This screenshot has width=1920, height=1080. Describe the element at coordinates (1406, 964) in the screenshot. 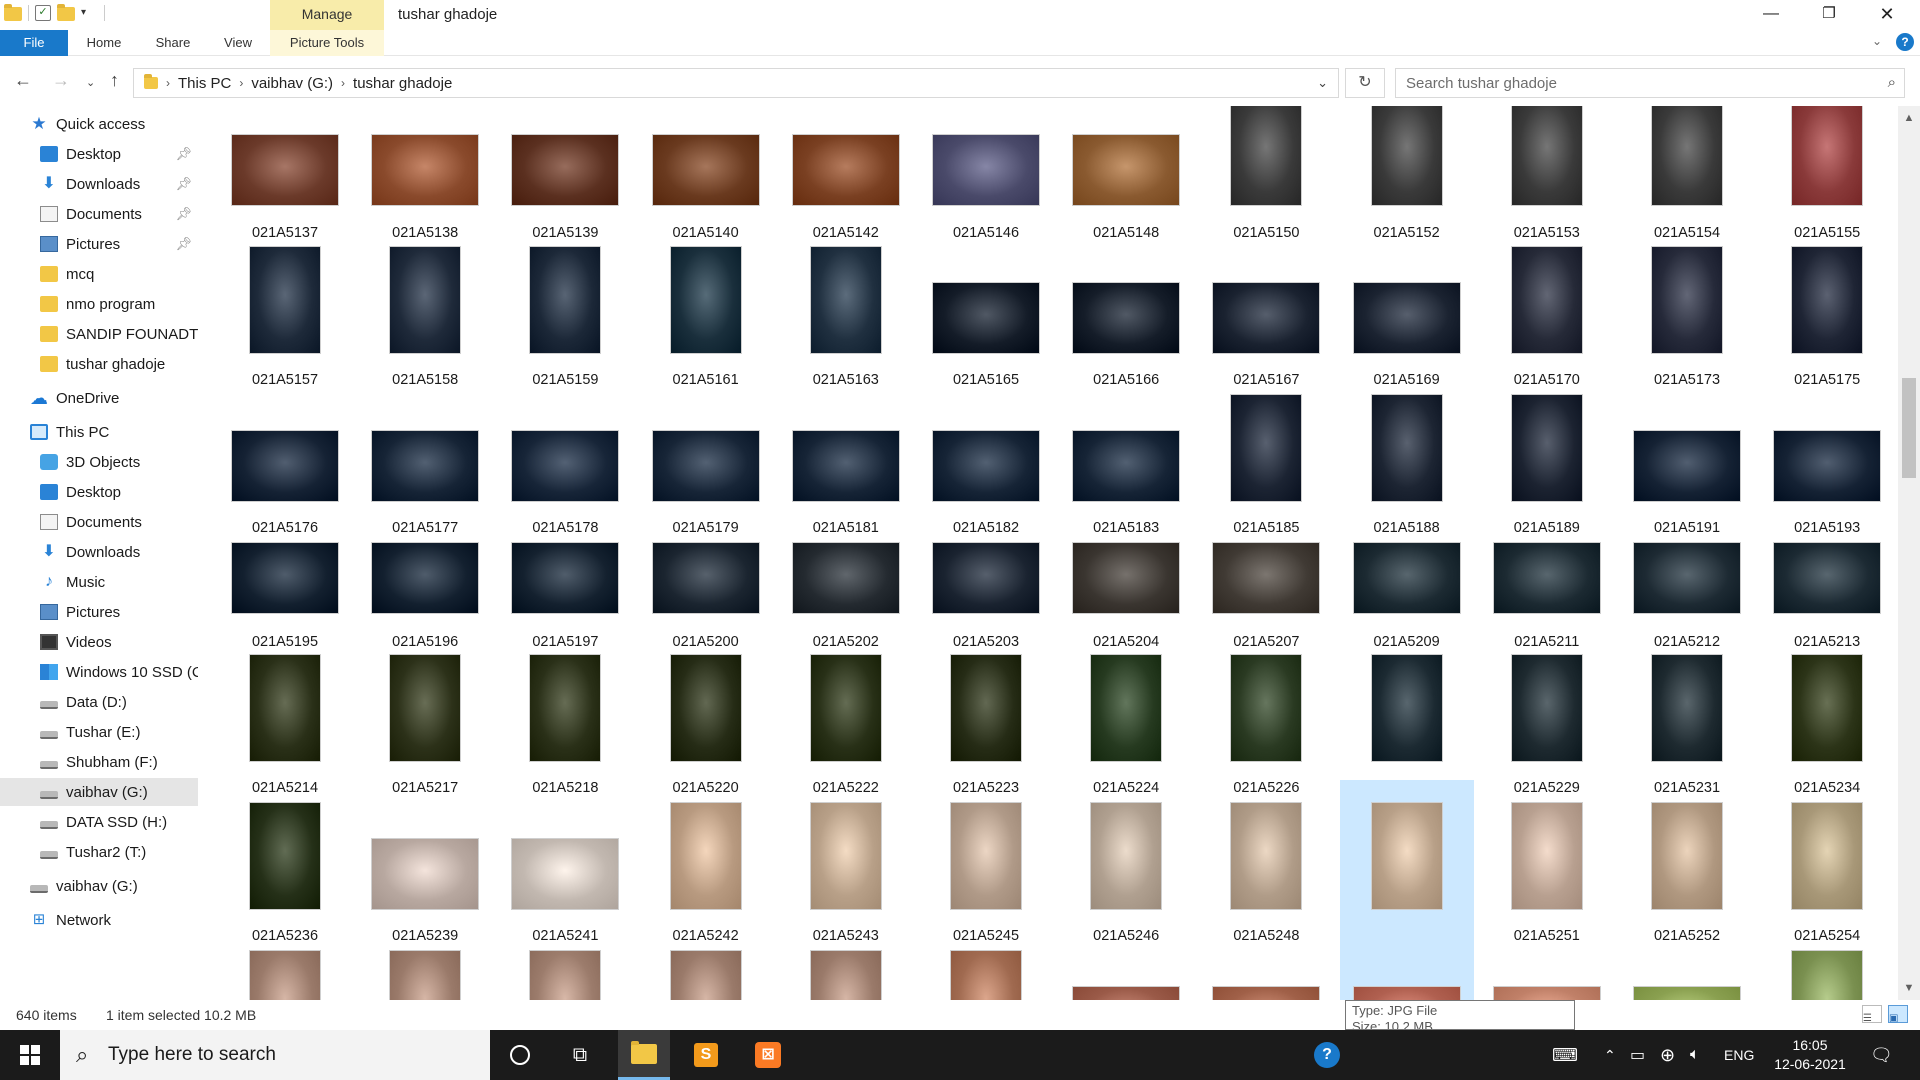

I see `file-item: 021A5266` at that location.